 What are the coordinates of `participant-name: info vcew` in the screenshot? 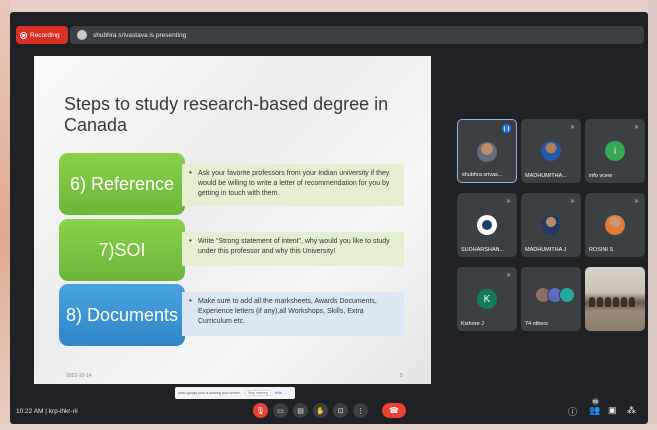 It's located at (600, 176).